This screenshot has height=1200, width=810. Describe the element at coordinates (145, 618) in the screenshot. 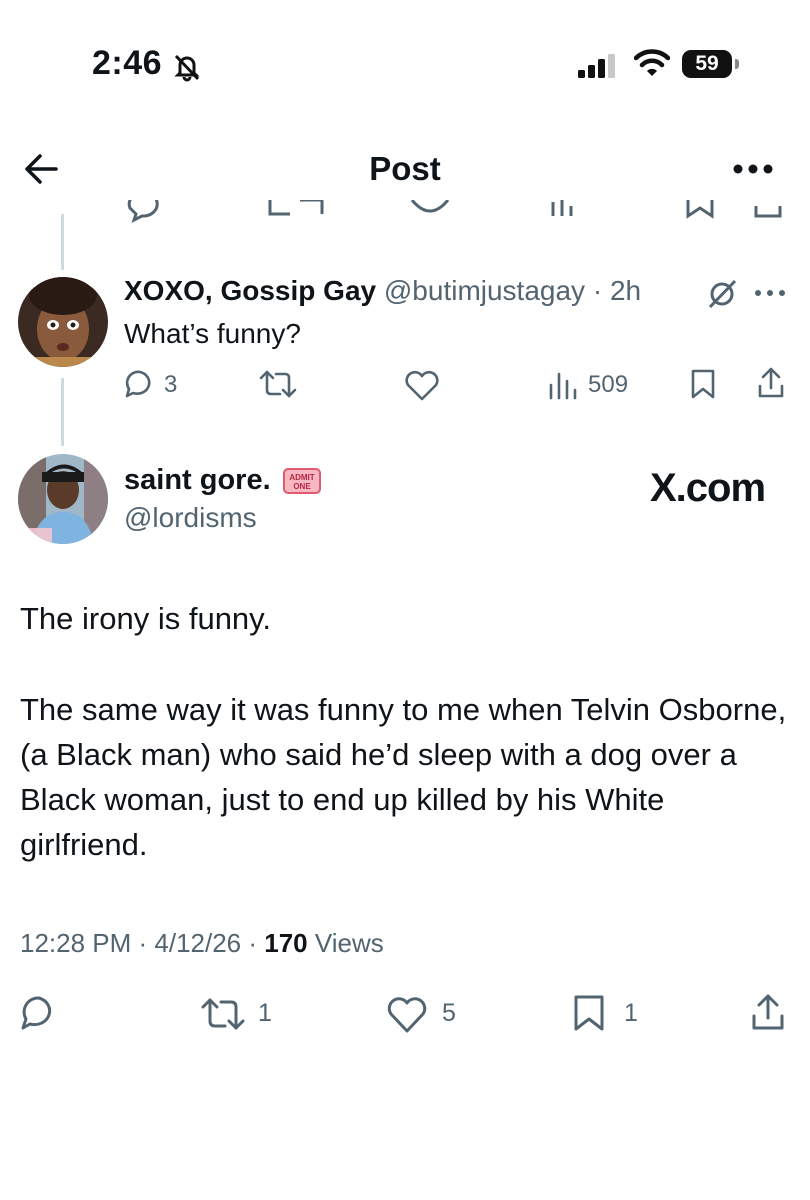

I see `post-paragraph: The irony is funny.` at that location.